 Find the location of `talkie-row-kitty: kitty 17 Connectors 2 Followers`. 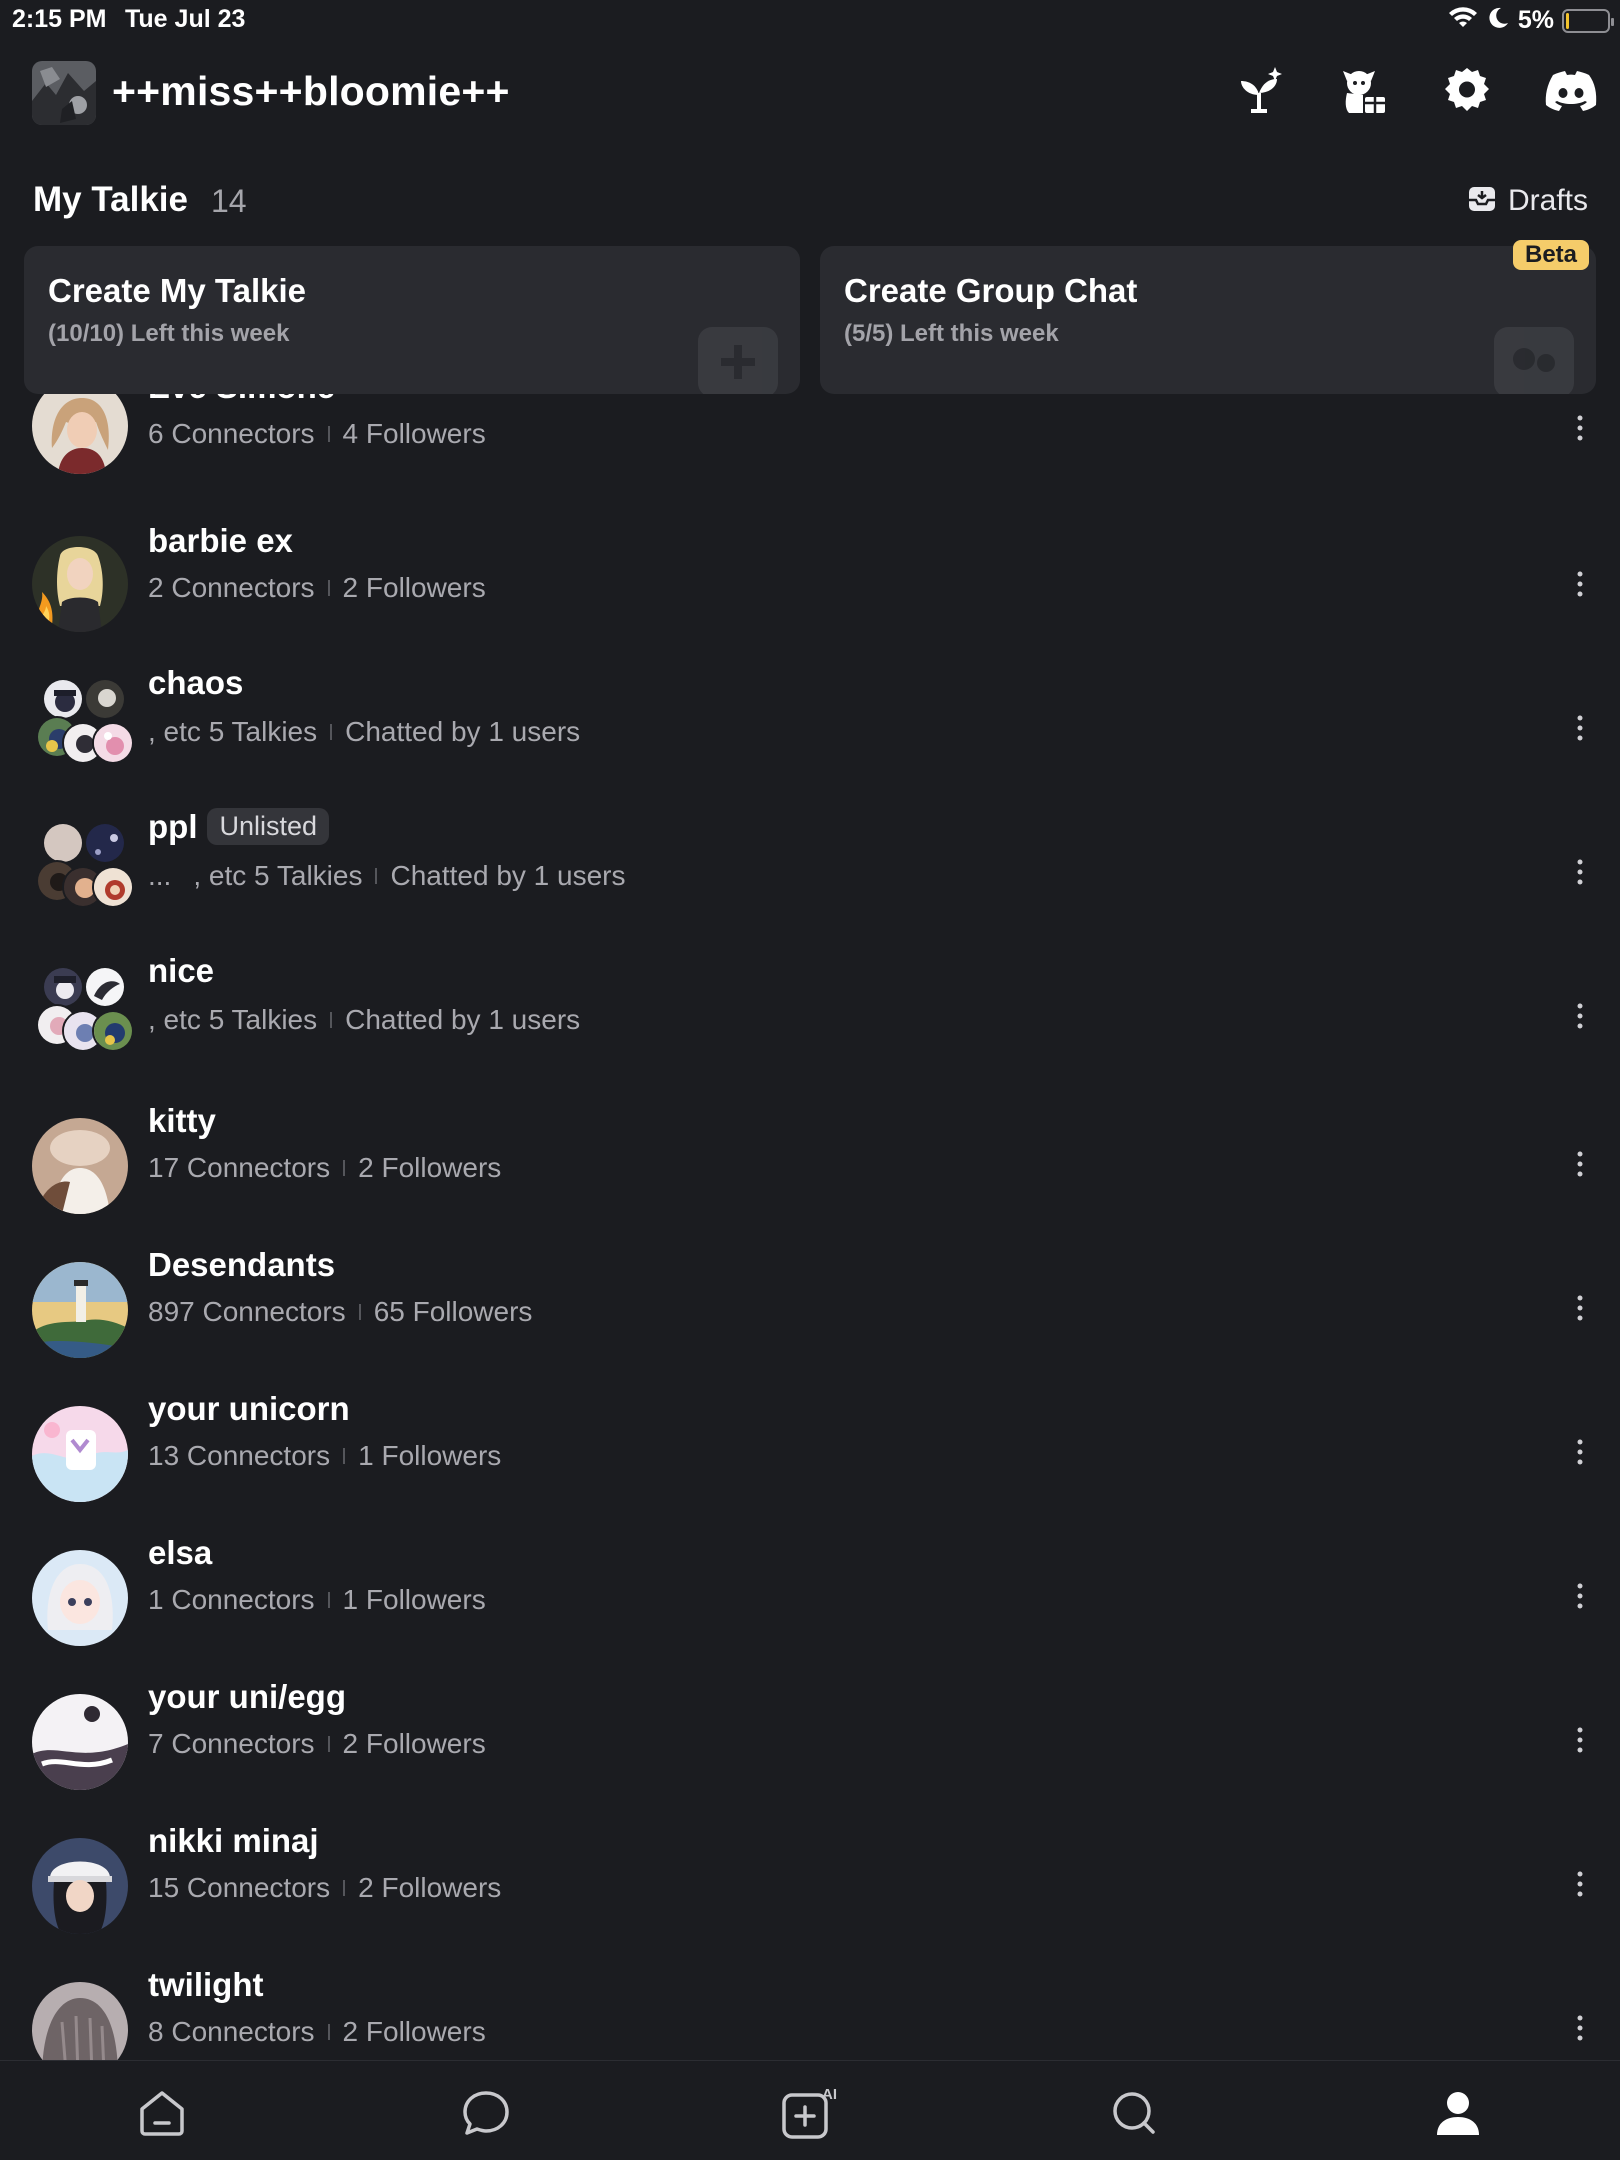

talkie-row-kitty: kitty 17 Connectors 2 Followers is located at coordinates (810, 1180).